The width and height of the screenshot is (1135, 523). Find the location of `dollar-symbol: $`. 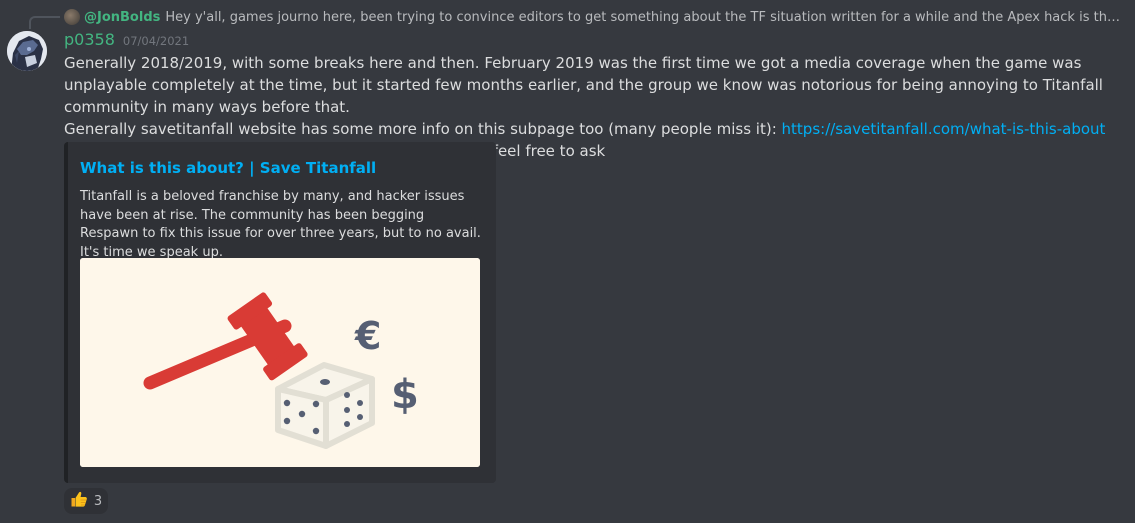

dollar-symbol: $ is located at coordinates (405, 395).